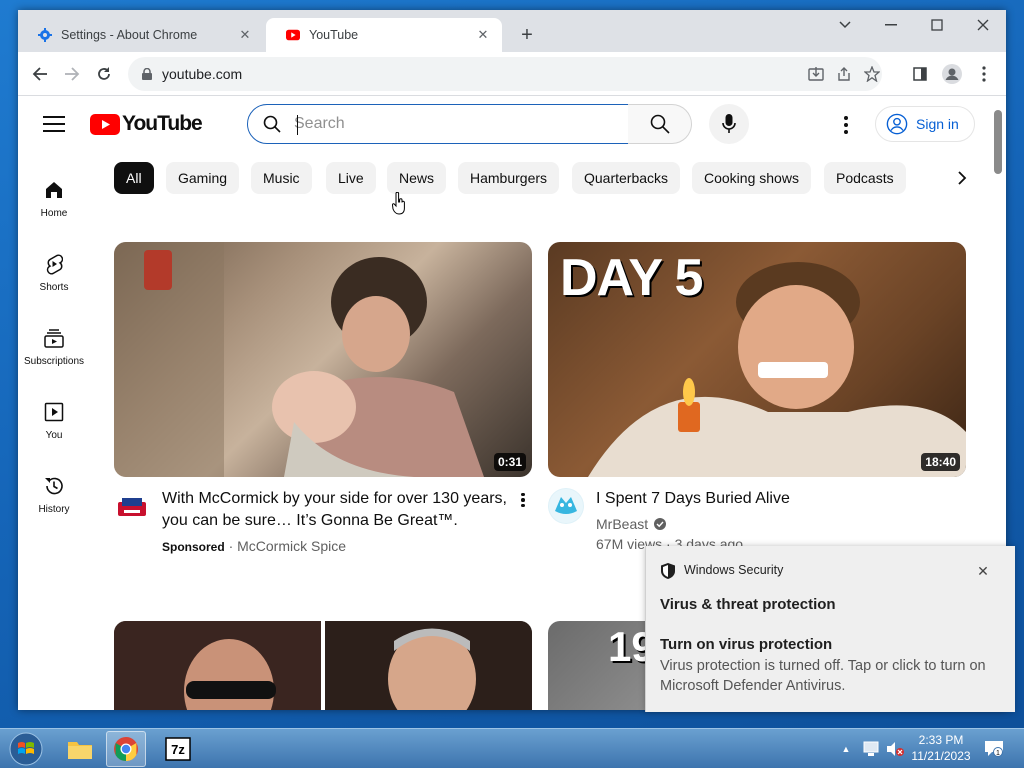 The image size is (1024, 768). Describe the element at coordinates (105, 124) in the screenshot. I see `youtube-play-logo-icon` at that location.